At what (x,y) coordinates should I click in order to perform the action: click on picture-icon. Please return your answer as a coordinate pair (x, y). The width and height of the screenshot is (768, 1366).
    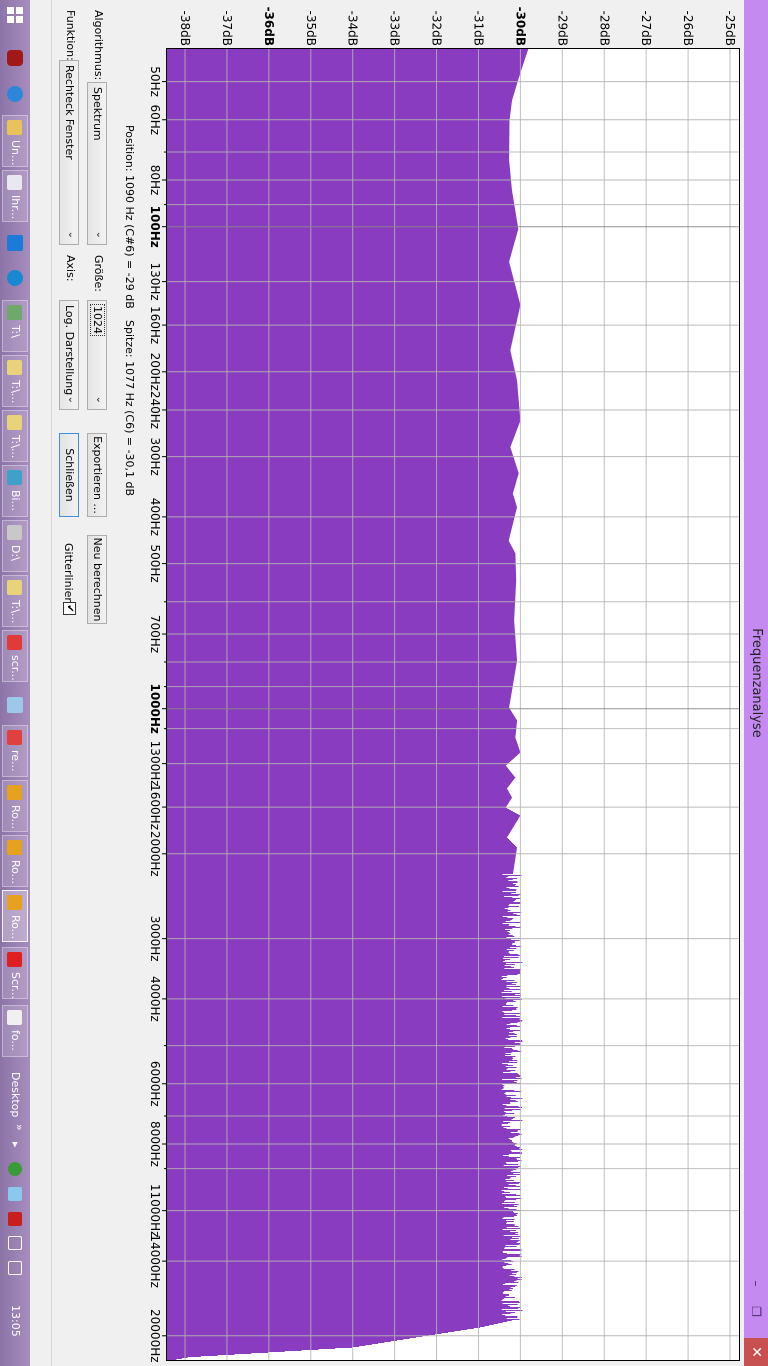
    Looking at the image, I should click on (14, 477).